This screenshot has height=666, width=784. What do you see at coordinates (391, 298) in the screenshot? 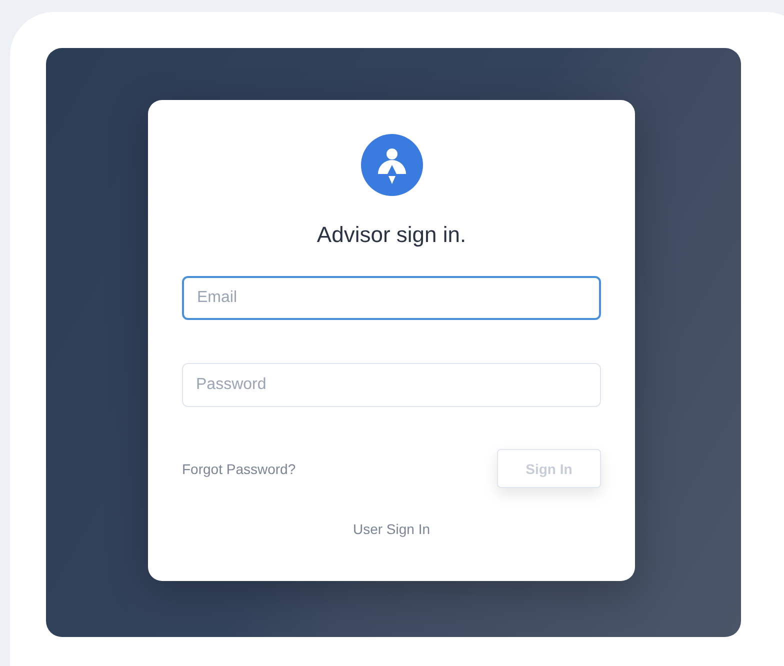
I see `email-field: Email` at bounding box center [391, 298].